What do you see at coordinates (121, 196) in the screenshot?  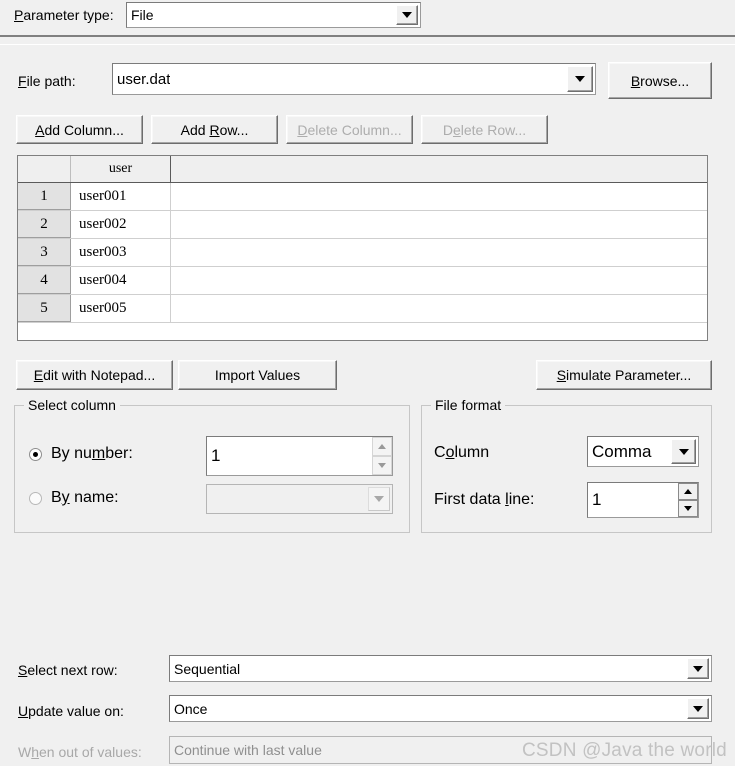 I see `grid-cell: user001` at bounding box center [121, 196].